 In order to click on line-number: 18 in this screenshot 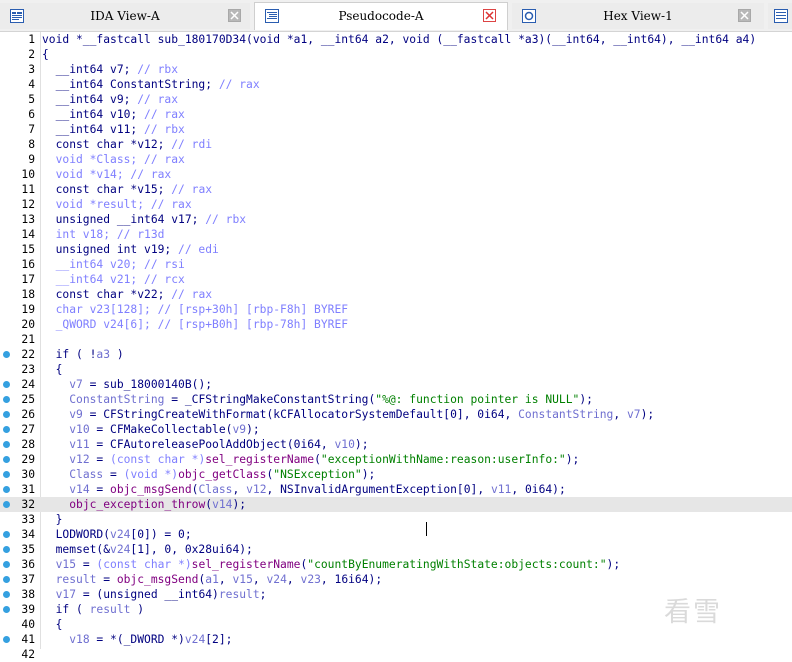, I will do `click(28, 294)`.